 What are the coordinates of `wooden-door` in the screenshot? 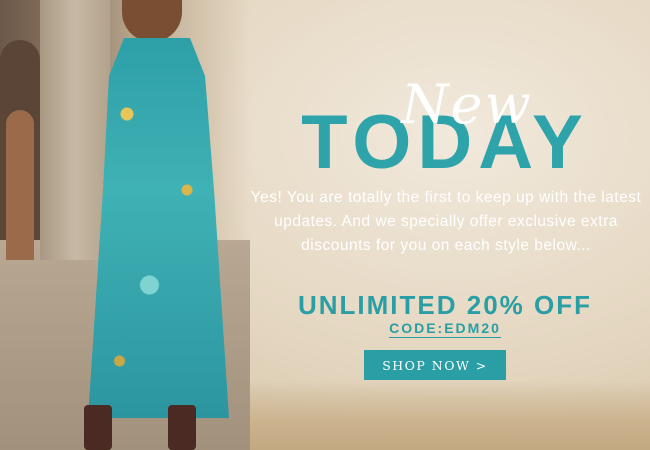 It's located at (20, 185).